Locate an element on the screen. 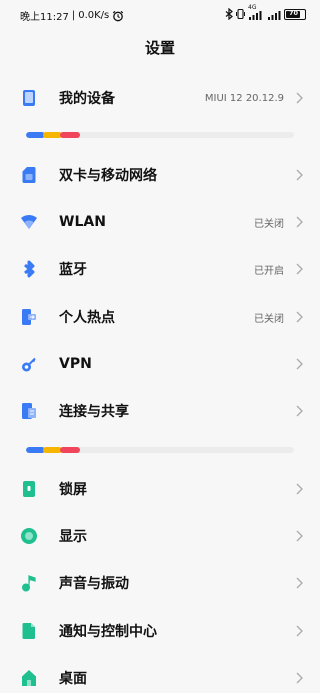  status-bar: 晚上11:27 | 0.0K/s 4G 70 is located at coordinates (160, 14).